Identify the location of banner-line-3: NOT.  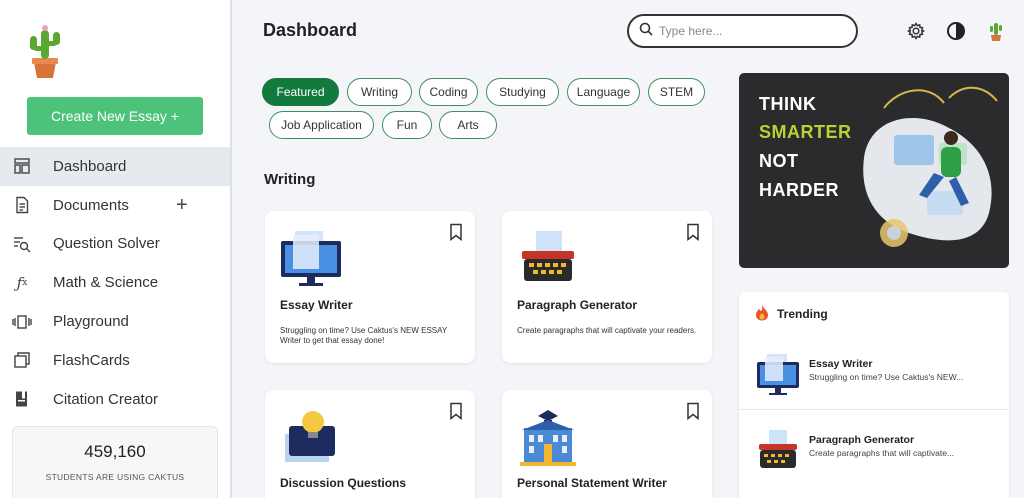
(779, 161).